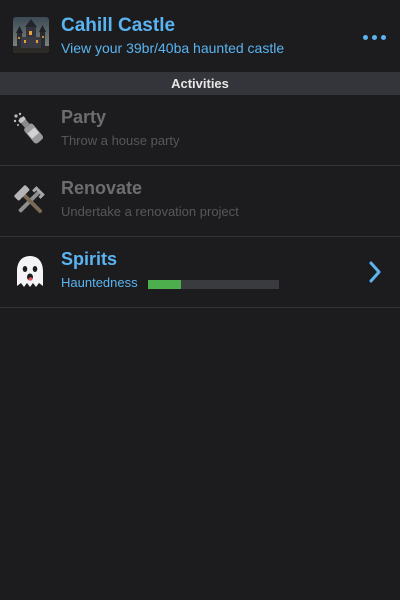 Image resolution: width=400 pixels, height=600 pixels. Describe the element at coordinates (375, 272) in the screenshot. I see `chevron-right-icon` at that location.